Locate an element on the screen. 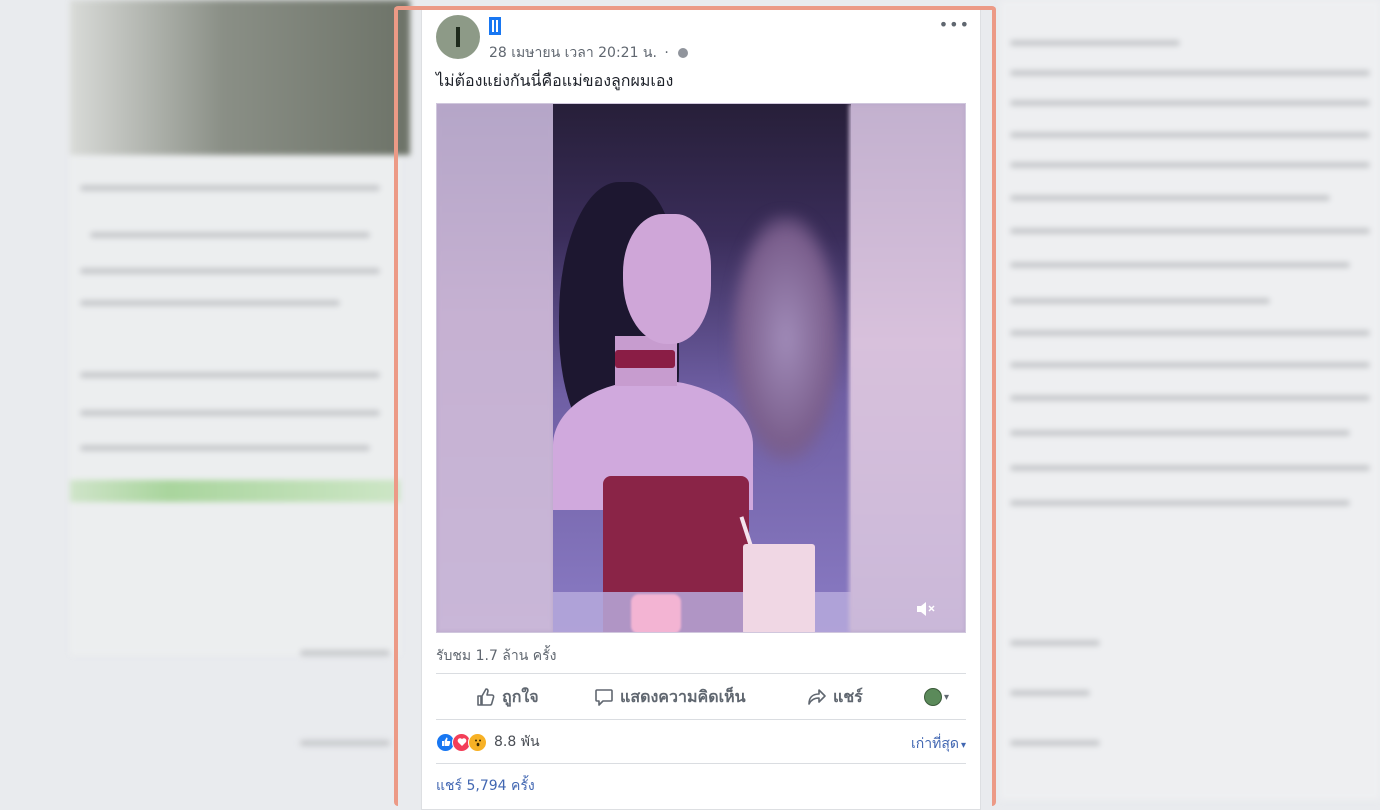 The width and height of the screenshot is (1380, 810). video-subject-choker is located at coordinates (645, 359).